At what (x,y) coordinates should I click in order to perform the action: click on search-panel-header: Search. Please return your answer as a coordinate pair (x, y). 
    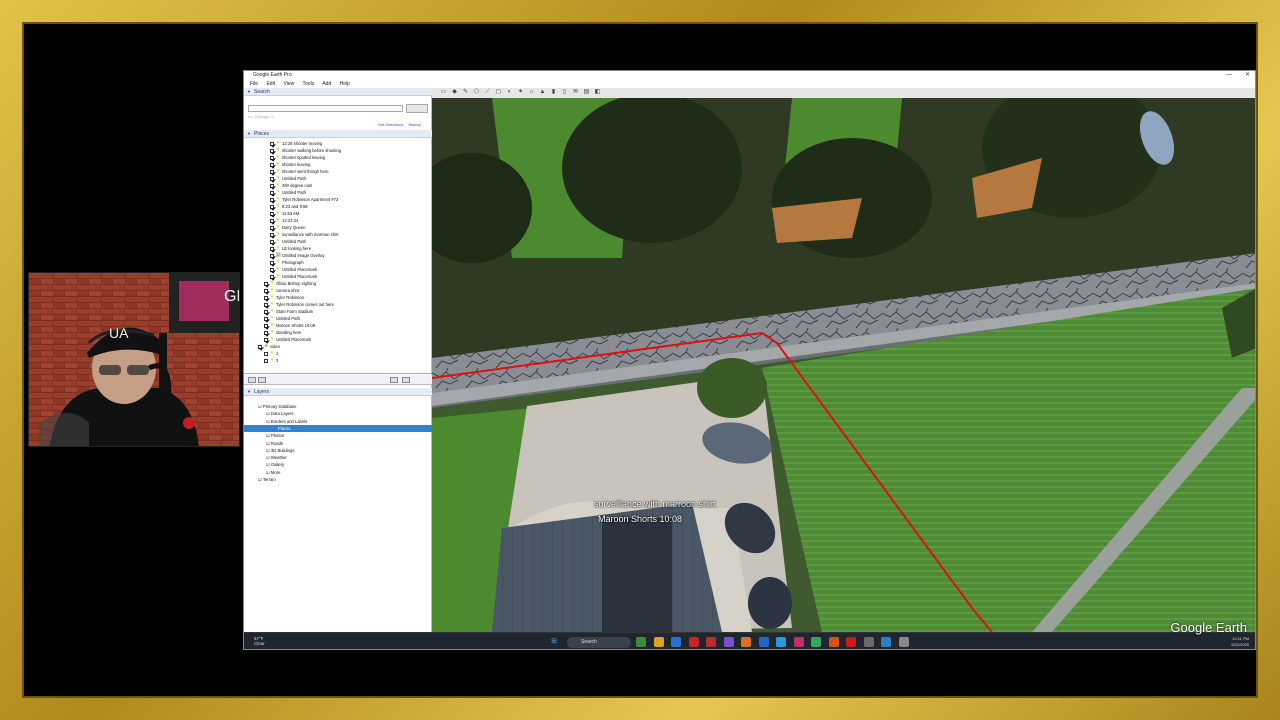
    Looking at the image, I should click on (338, 92).